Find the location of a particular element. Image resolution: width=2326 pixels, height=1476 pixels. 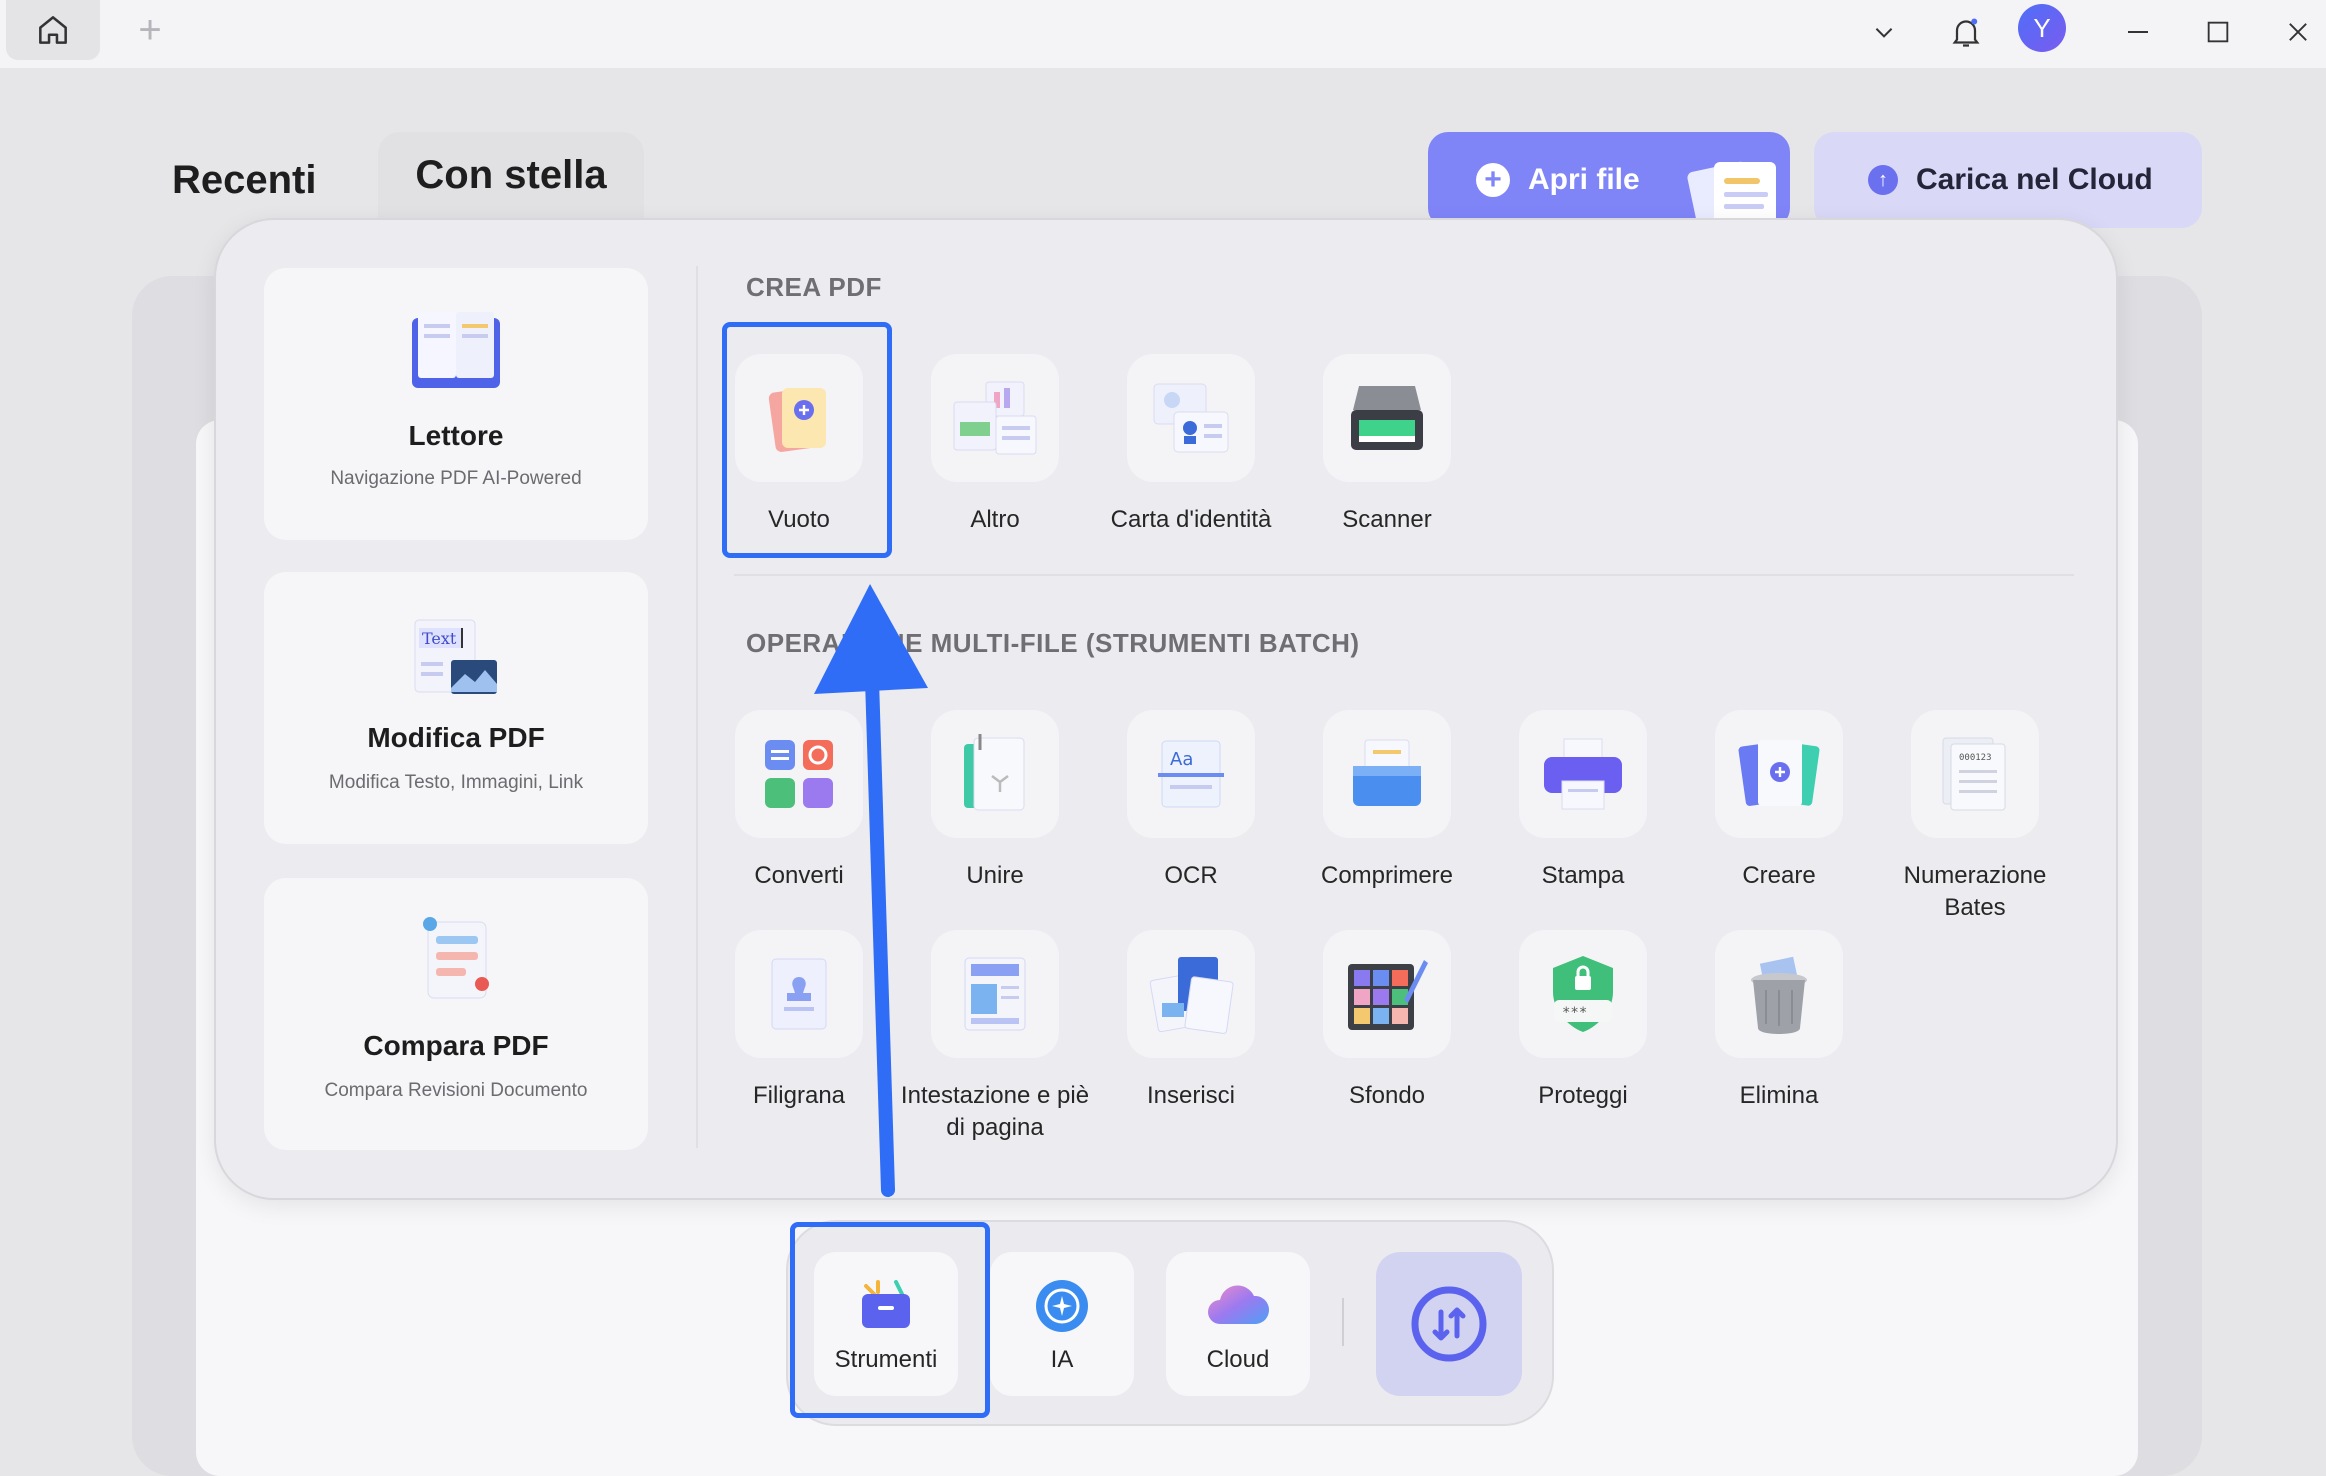

svg-text: Aa is located at coordinates (1181, 759).